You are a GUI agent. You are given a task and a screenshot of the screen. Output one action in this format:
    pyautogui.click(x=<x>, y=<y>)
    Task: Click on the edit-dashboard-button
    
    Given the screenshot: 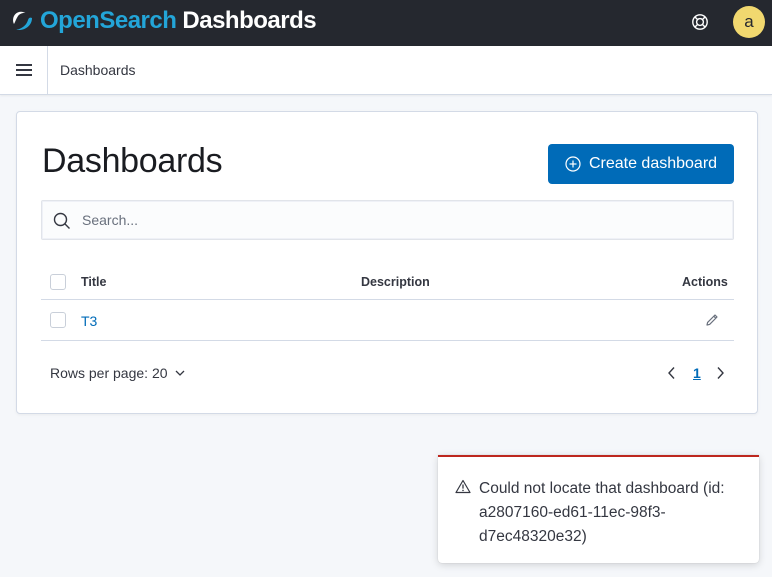 What is the action you would take?
    pyautogui.click(x=713, y=321)
    